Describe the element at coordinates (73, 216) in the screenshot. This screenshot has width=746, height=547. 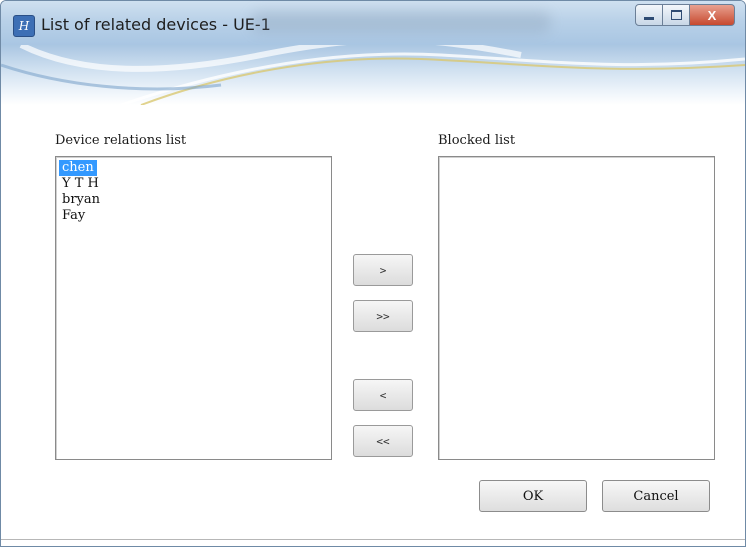
I see `list-item: Fay` at that location.